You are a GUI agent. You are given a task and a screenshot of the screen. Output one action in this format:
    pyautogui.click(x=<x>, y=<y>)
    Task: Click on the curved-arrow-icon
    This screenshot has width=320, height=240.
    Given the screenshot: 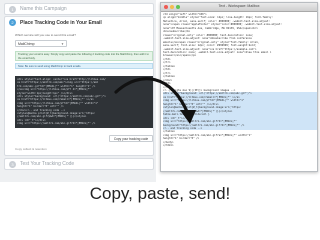 What is the action you would take?
    pyautogui.click(x=155, y=100)
    